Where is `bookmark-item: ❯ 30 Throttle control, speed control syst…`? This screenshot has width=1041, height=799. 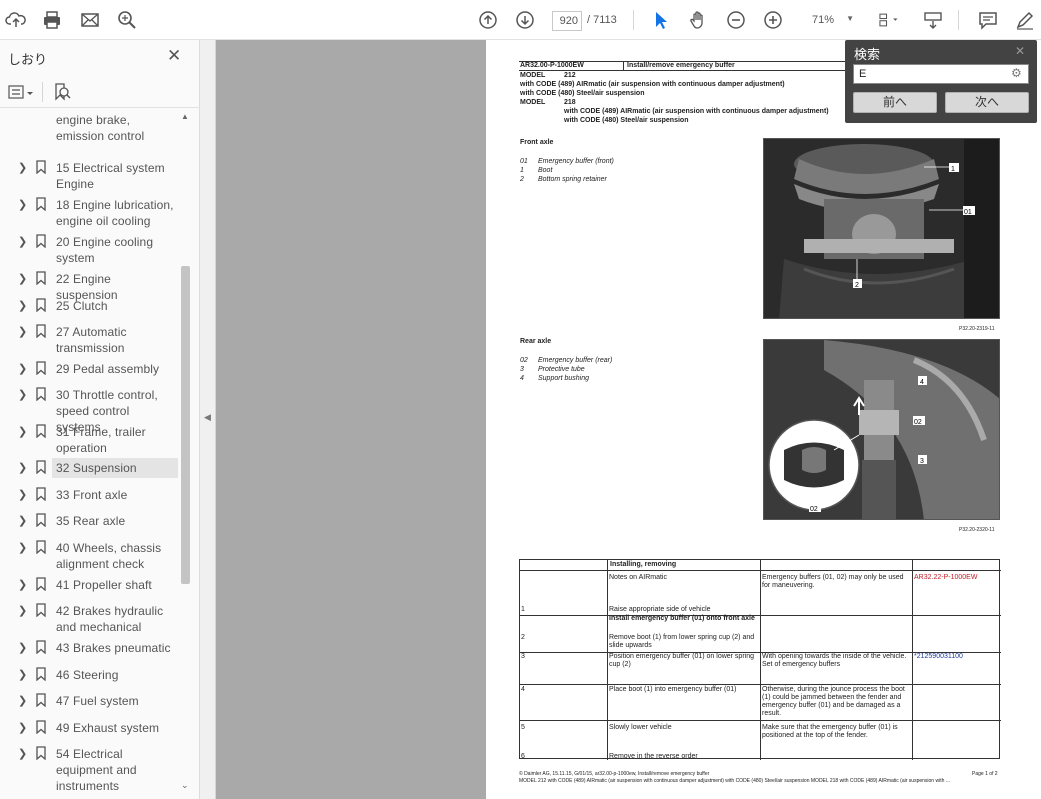 bookmark-item: ❯ 30 Throttle control, speed control syst… is located at coordinates (90, 410).